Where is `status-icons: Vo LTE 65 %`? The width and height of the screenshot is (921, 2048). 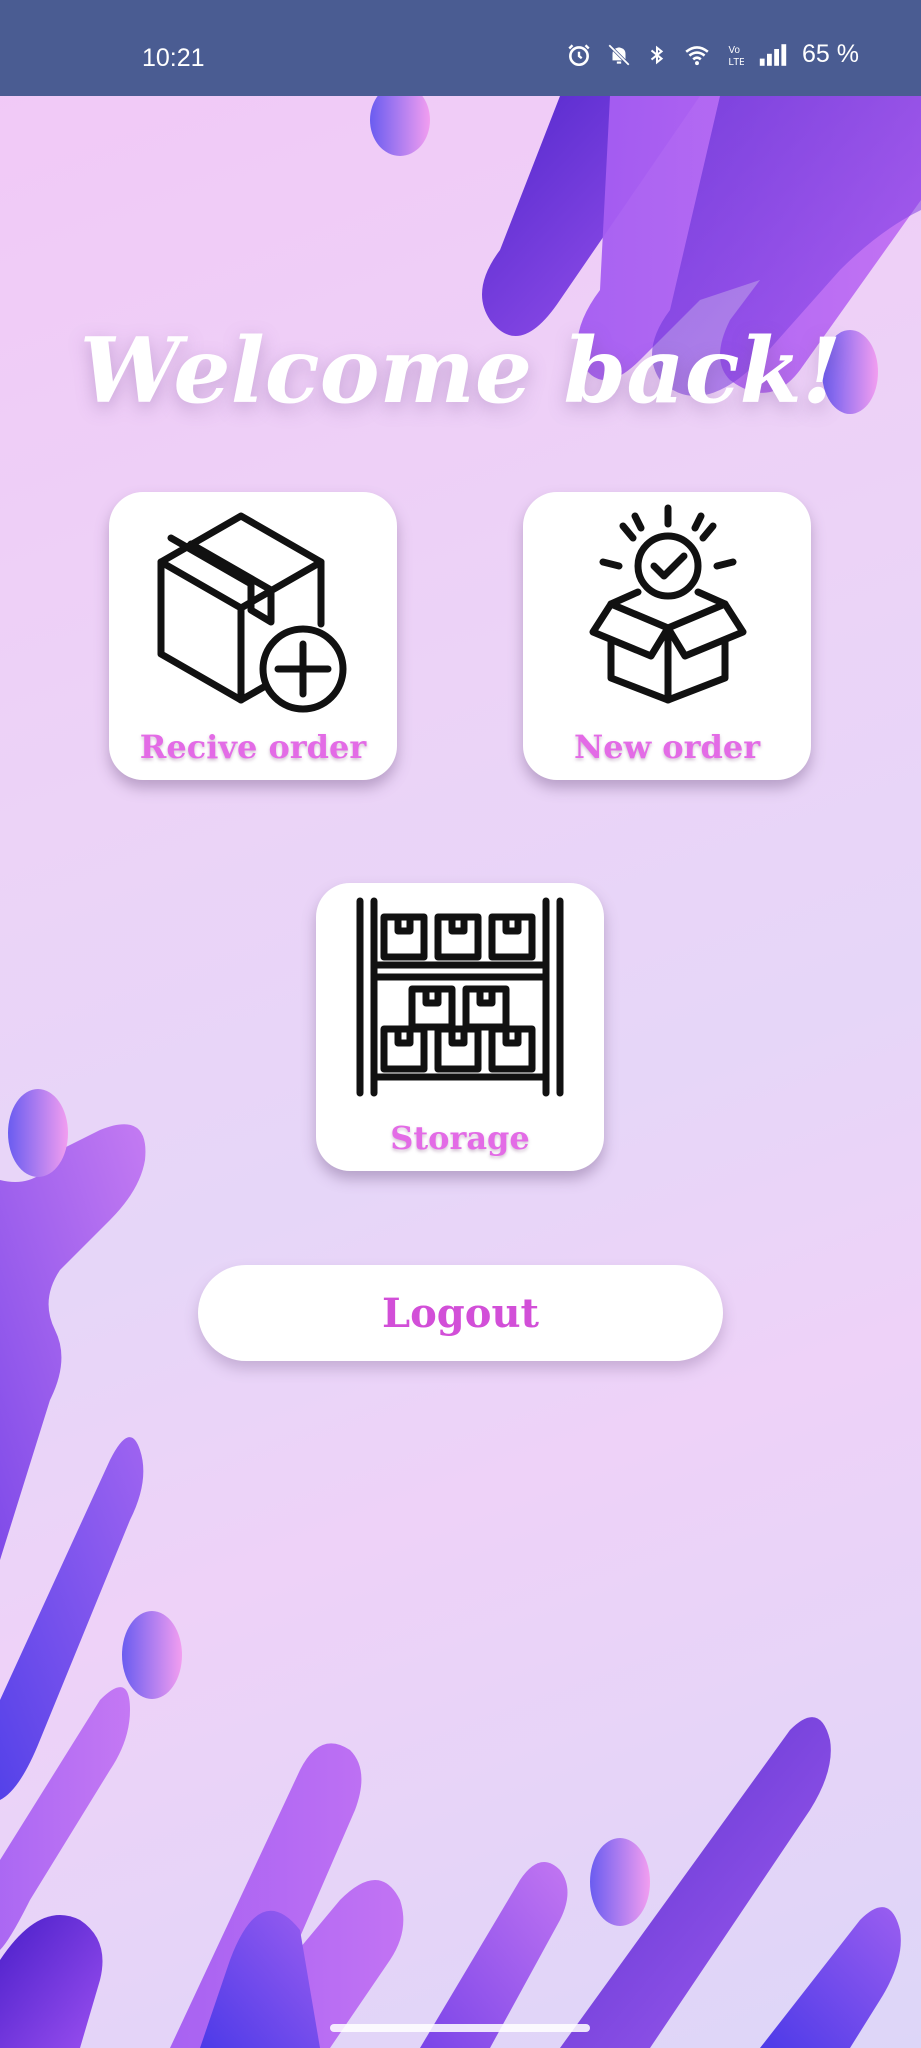 status-icons: Vo LTE 65 % is located at coordinates (712, 54).